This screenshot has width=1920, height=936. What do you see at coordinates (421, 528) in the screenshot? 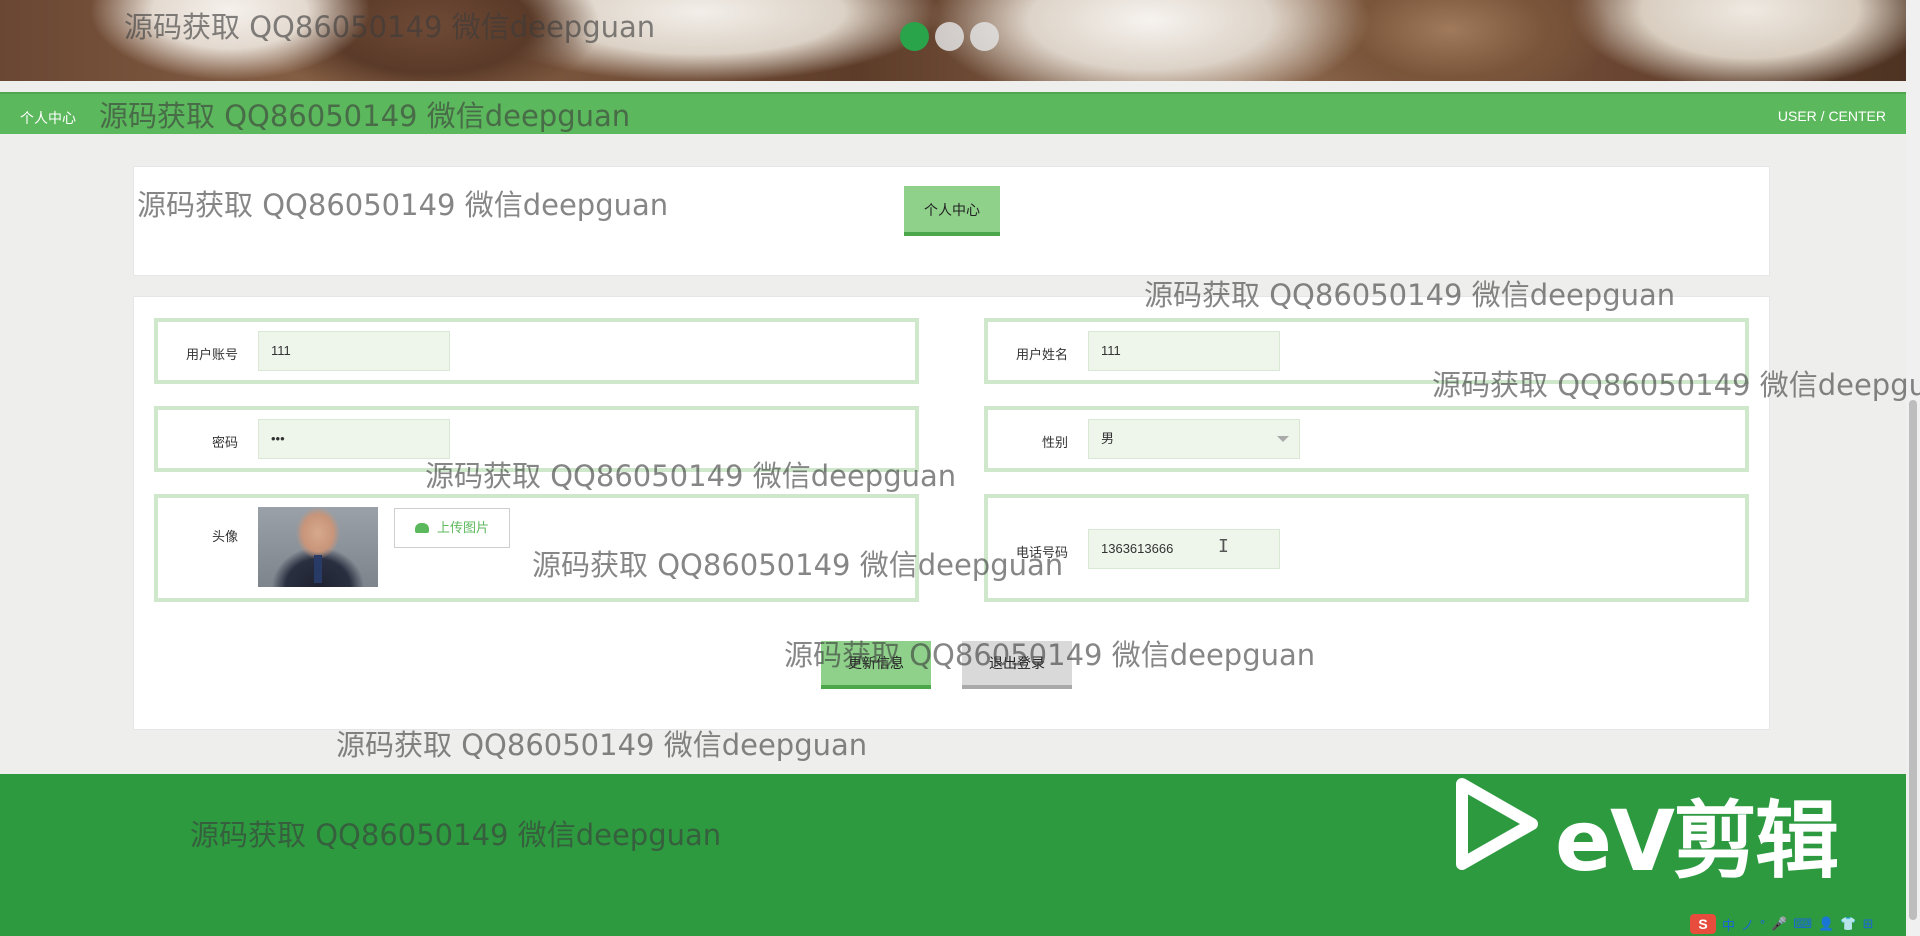
I see `cloud-upload-icon` at bounding box center [421, 528].